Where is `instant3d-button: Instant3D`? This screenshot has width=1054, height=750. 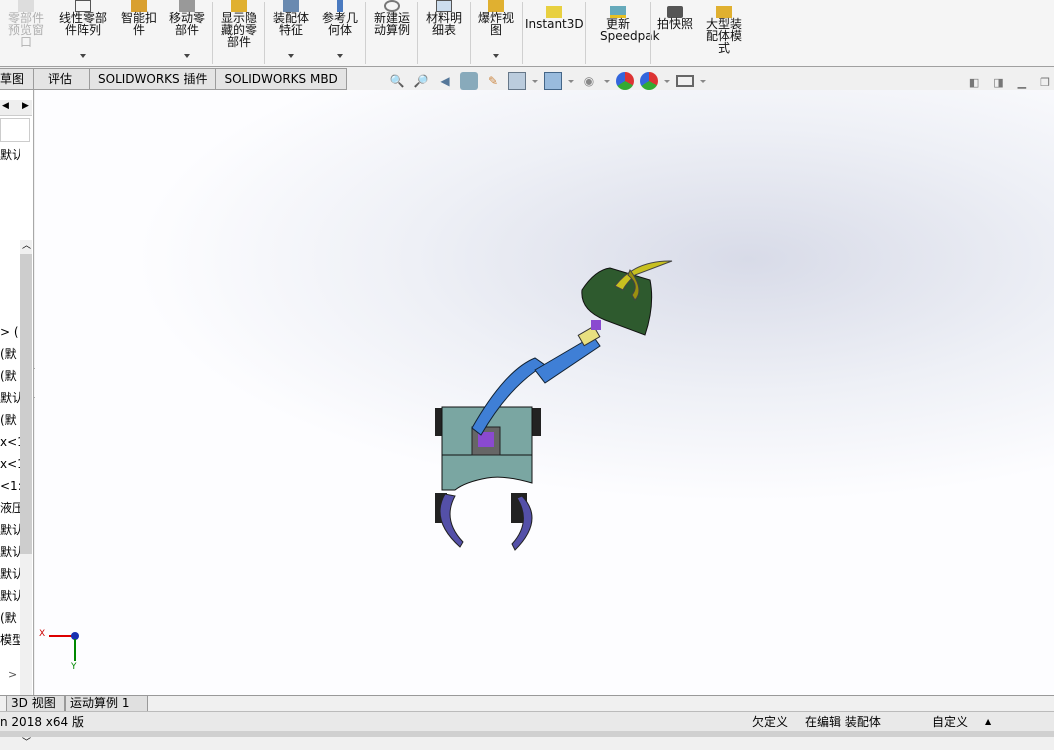
instant3d-button: Instant3D is located at coordinates (554, 33).